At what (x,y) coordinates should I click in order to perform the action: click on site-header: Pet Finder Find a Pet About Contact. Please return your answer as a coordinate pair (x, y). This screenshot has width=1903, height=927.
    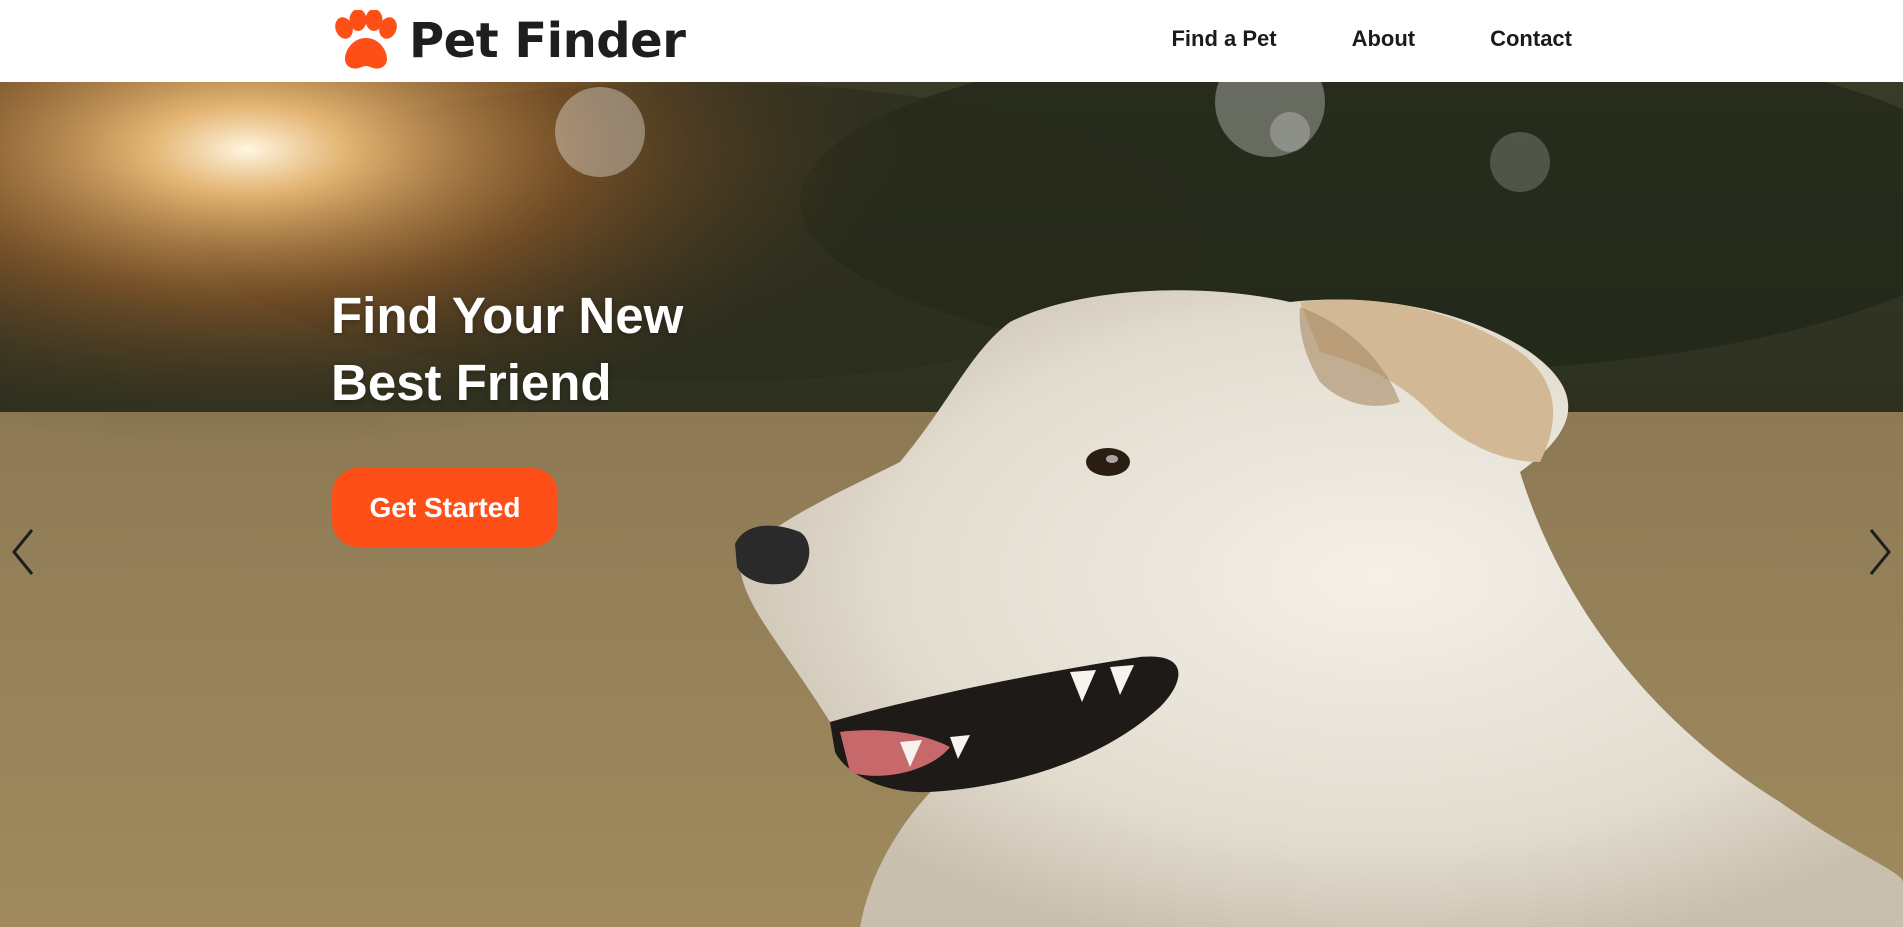
    Looking at the image, I should click on (951, 41).